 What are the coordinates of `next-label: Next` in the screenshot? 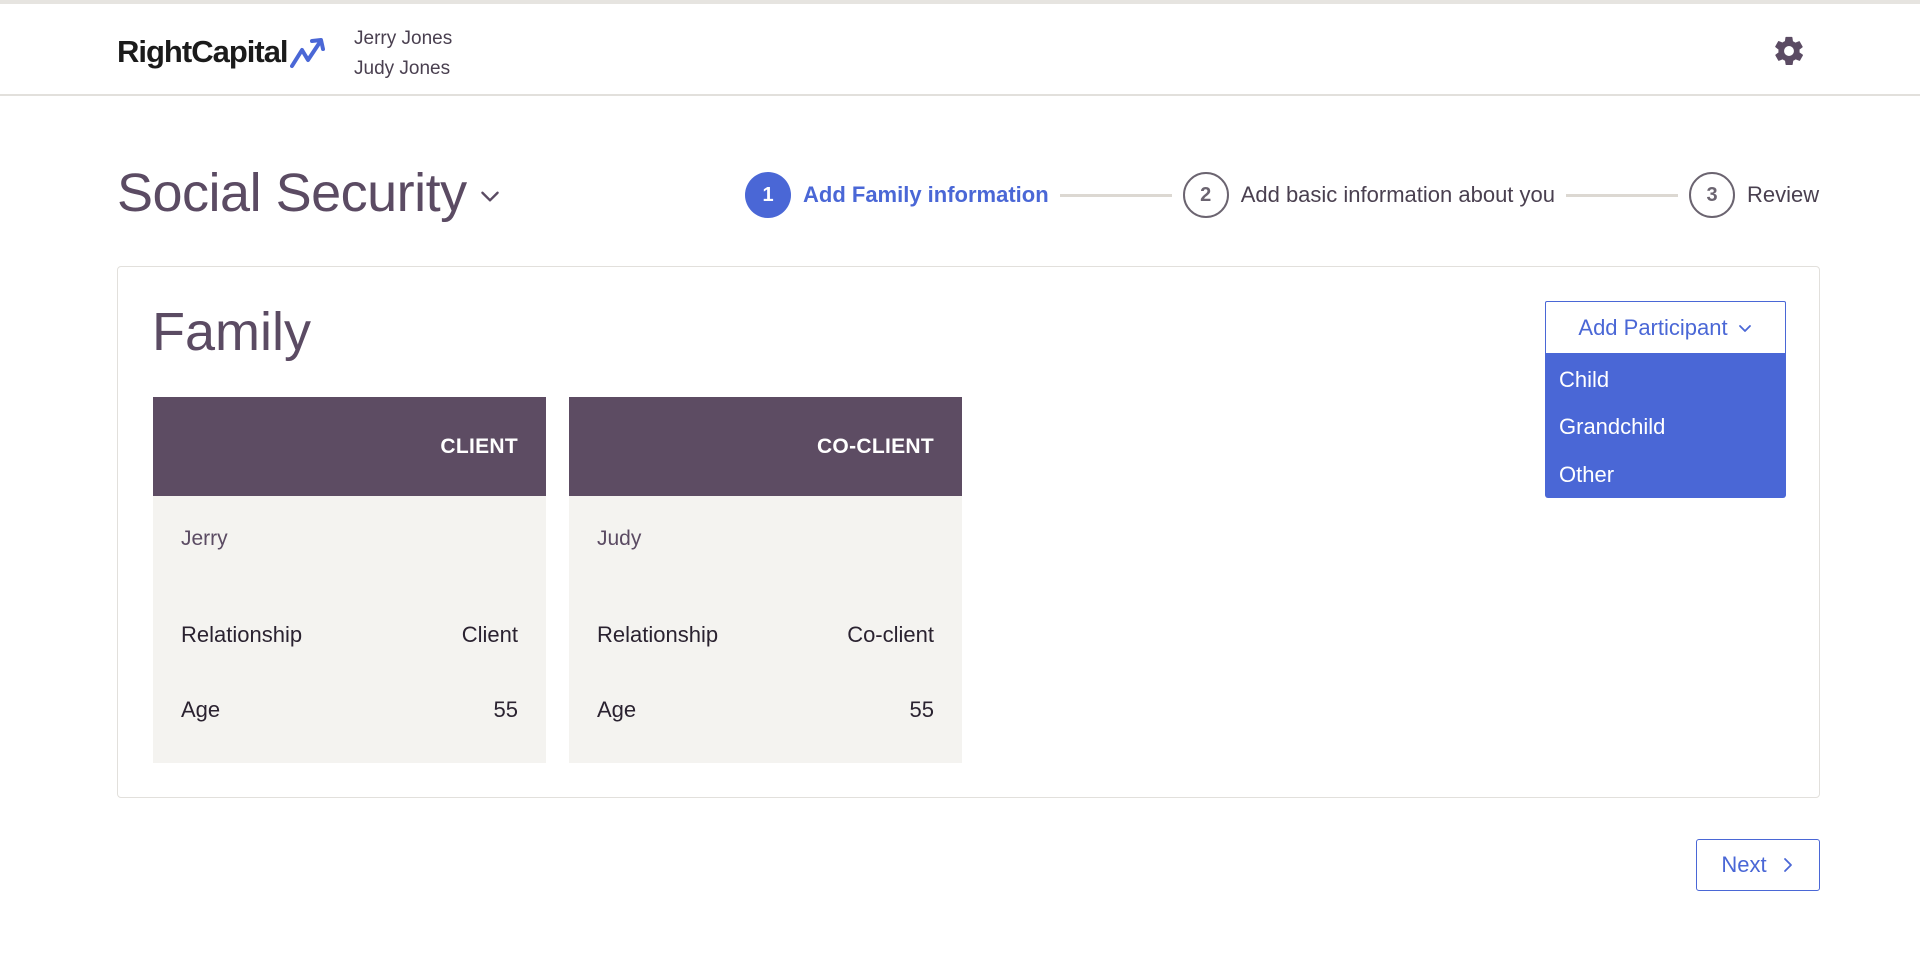 It's located at (1744, 864).